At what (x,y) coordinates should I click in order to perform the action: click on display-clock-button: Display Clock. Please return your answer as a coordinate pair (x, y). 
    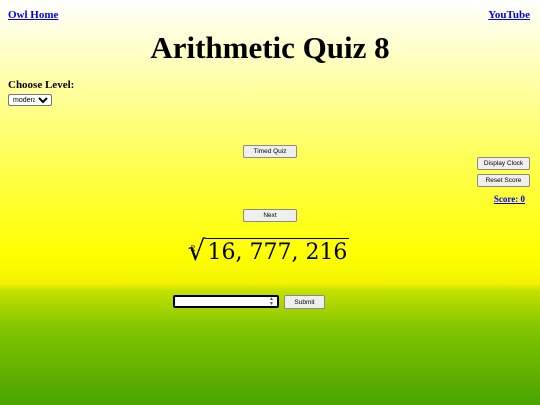
    Looking at the image, I should click on (503, 163).